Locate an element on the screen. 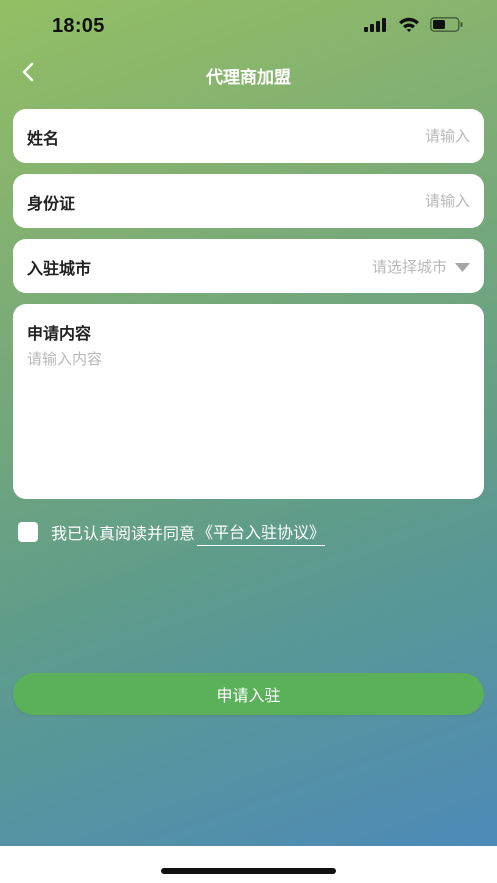 This screenshot has height=883, width=497. nav-bar: 代理商加盟 is located at coordinates (248, 74).